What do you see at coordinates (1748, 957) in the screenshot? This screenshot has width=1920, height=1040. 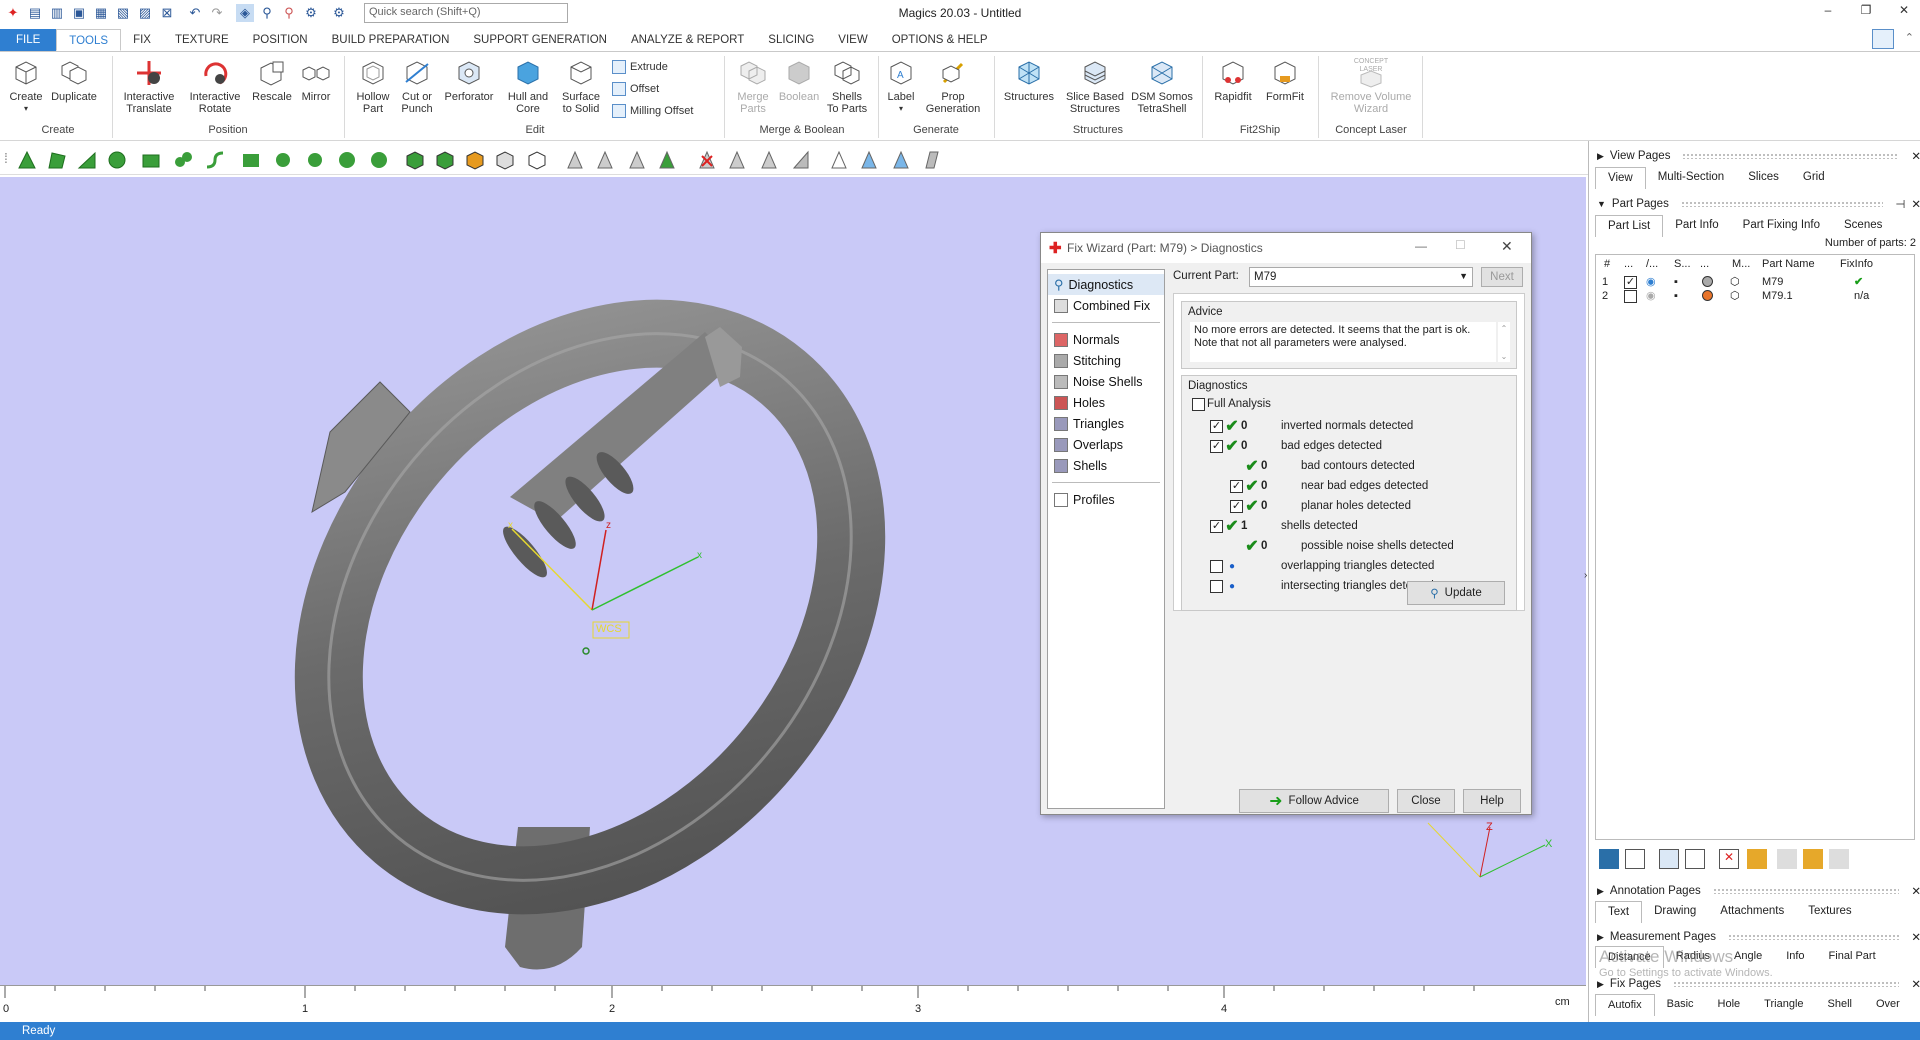 I see `tab-angle: Angle` at bounding box center [1748, 957].